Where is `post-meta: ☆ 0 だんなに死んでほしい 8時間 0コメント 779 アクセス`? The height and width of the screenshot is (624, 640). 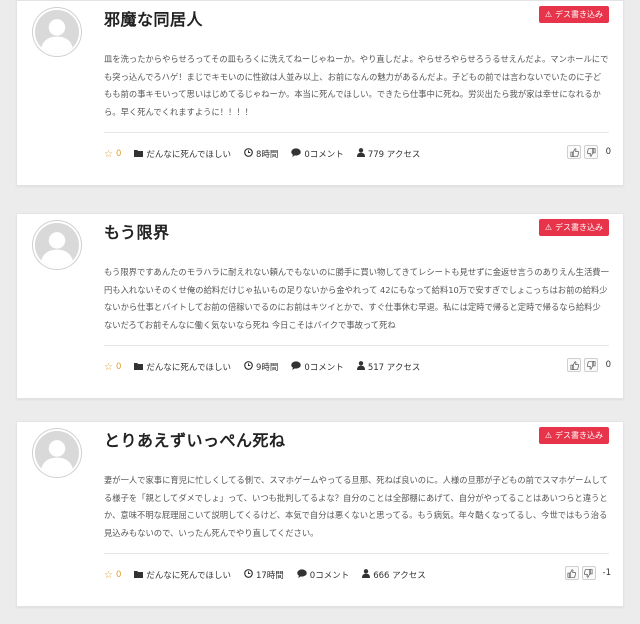 post-meta: ☆ 0 だんなに死んでほしい 8時間 0コメント 779 アクセス is located at coordinates (268, 154).